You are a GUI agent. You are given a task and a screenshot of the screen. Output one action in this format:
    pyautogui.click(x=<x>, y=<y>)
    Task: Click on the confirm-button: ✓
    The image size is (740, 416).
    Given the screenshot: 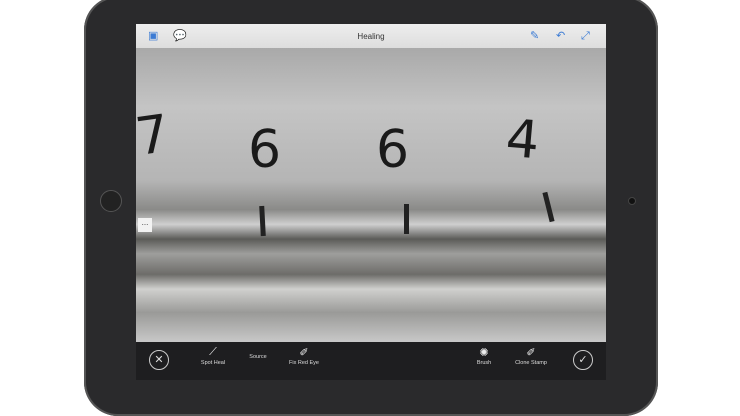 What is the action you would take?
    pyautogui.click(x=583, y=360)
    